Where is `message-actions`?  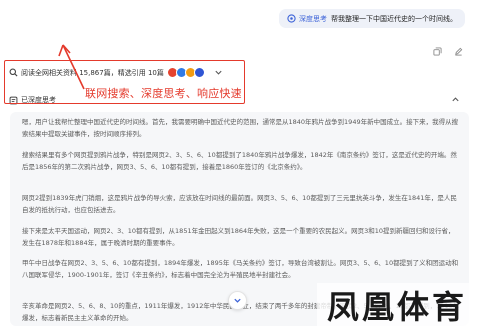
message-actions is located at coordinates (448, 48).